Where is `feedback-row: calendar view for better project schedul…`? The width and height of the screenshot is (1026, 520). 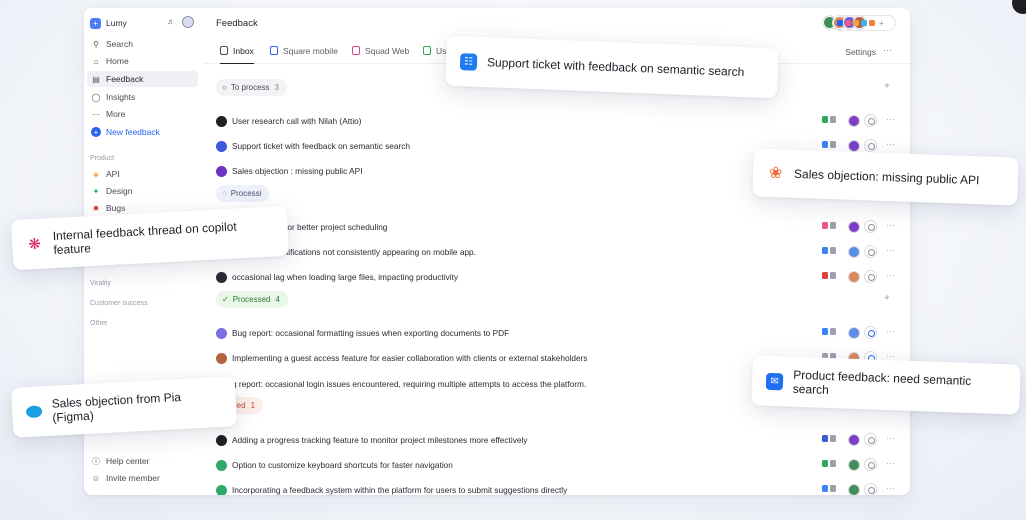 feedback-row: calendar view for better project schedul… is located at coordinates (558, 227).